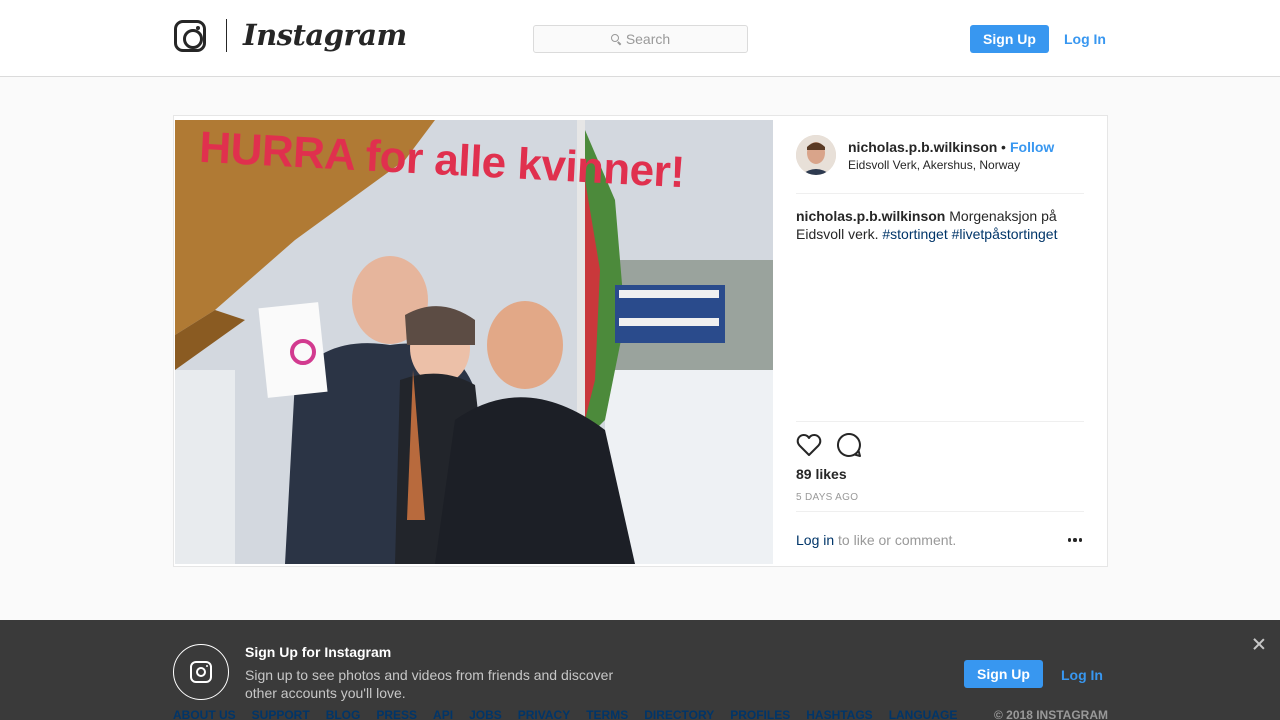  I want to click on top-header: Instagram Search Sign Up Log In, so click(640, 38).